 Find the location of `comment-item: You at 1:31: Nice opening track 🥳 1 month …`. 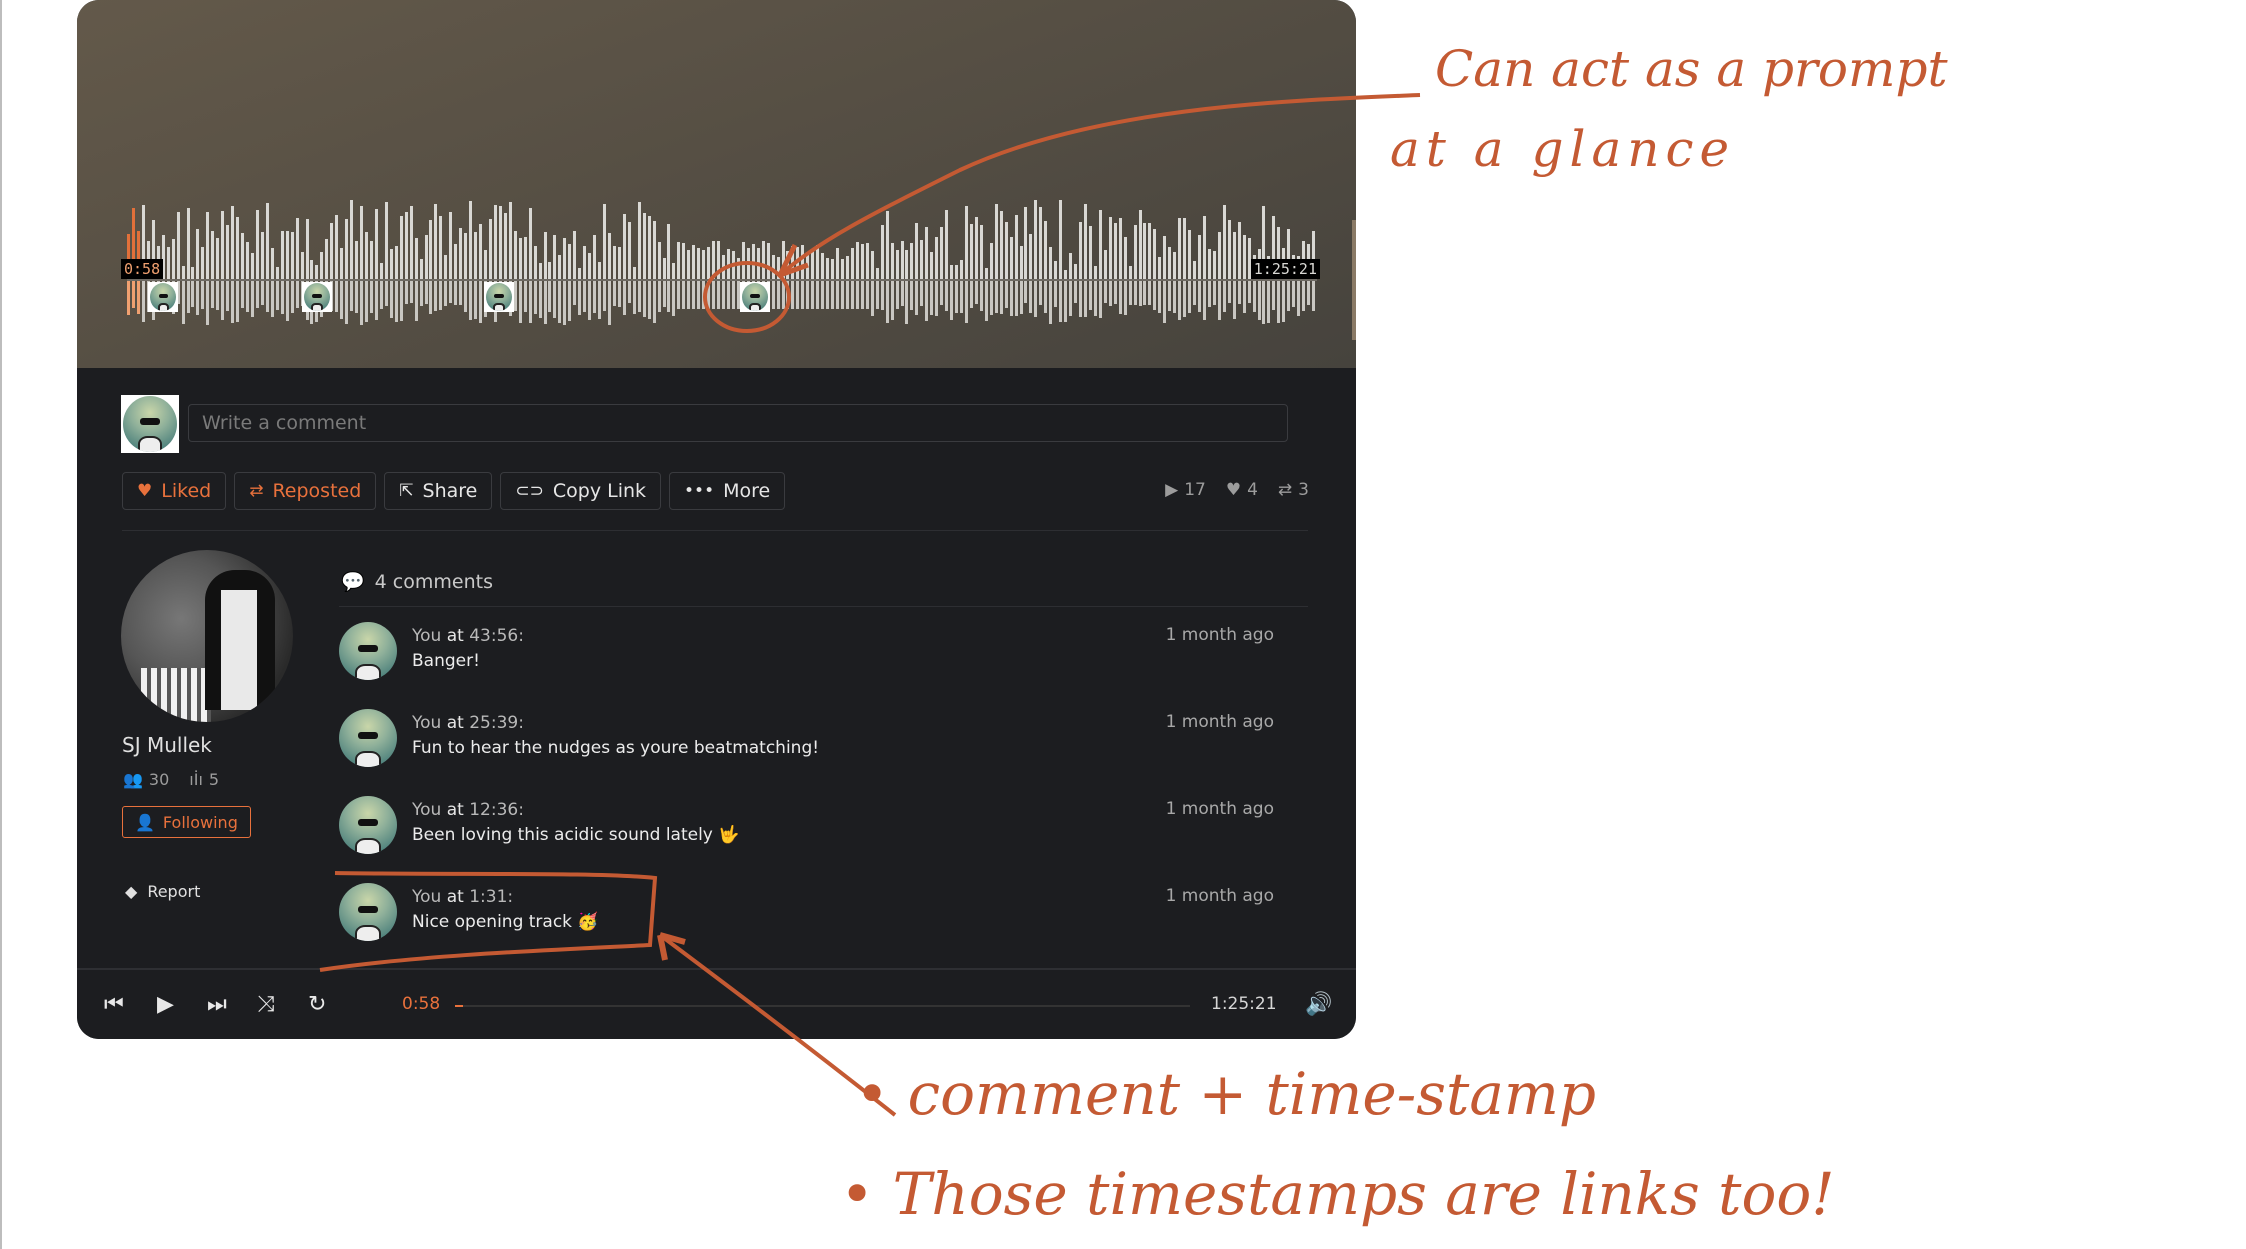

comment-item: You at 1:31: Nice opening track 🥳 1 month … is located at coordinates (814, 915).